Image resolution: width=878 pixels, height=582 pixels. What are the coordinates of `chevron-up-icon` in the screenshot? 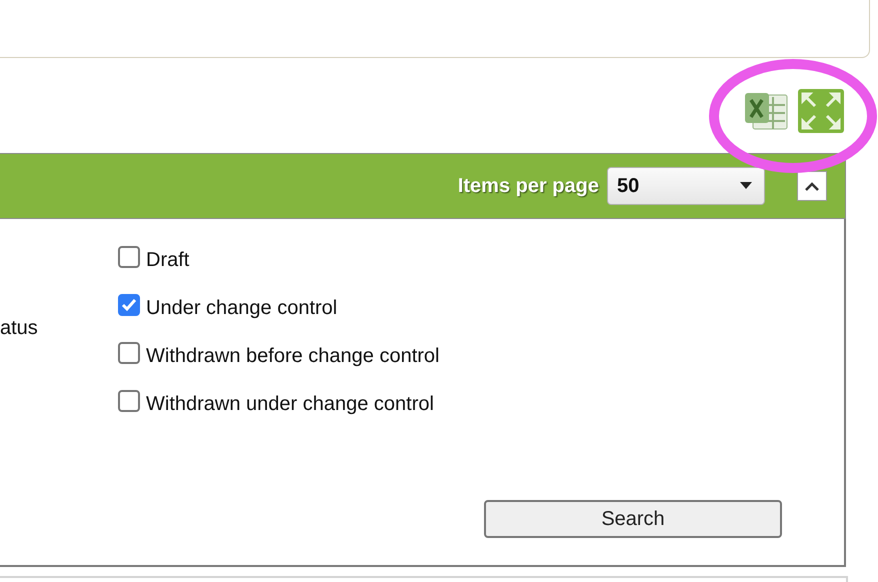 It's located at (812, 186).